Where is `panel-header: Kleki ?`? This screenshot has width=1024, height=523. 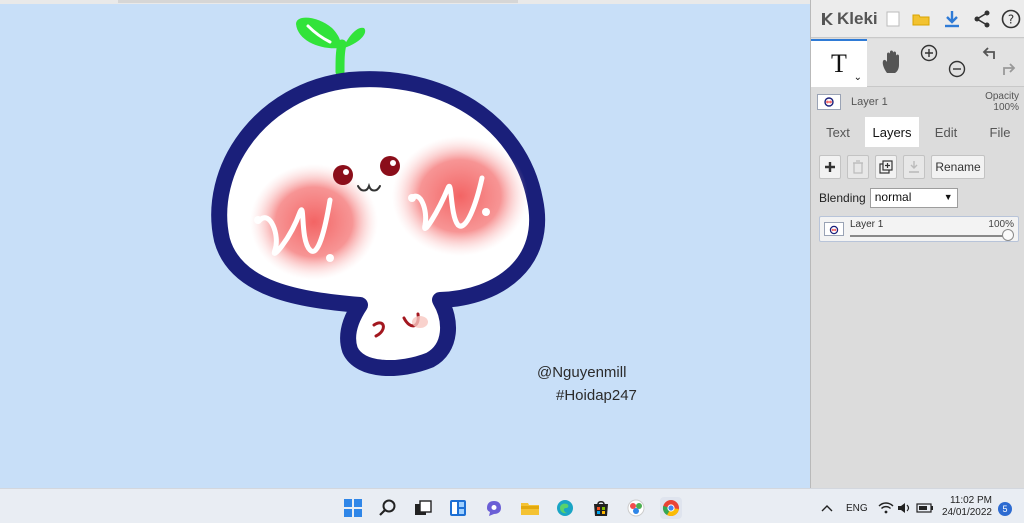 panel-header: Kleki ? is located at coordinates (917, 19).